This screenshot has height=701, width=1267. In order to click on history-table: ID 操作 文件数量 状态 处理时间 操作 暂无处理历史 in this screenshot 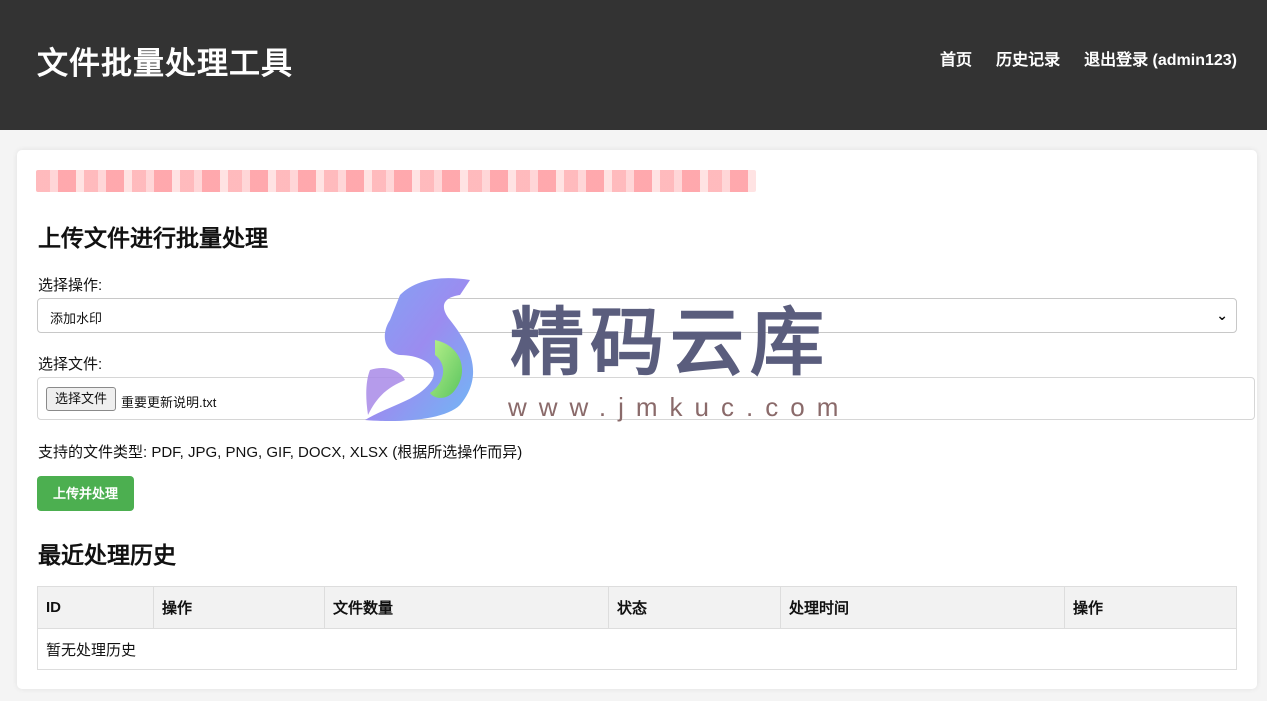, I will do `click(637, 628)`.